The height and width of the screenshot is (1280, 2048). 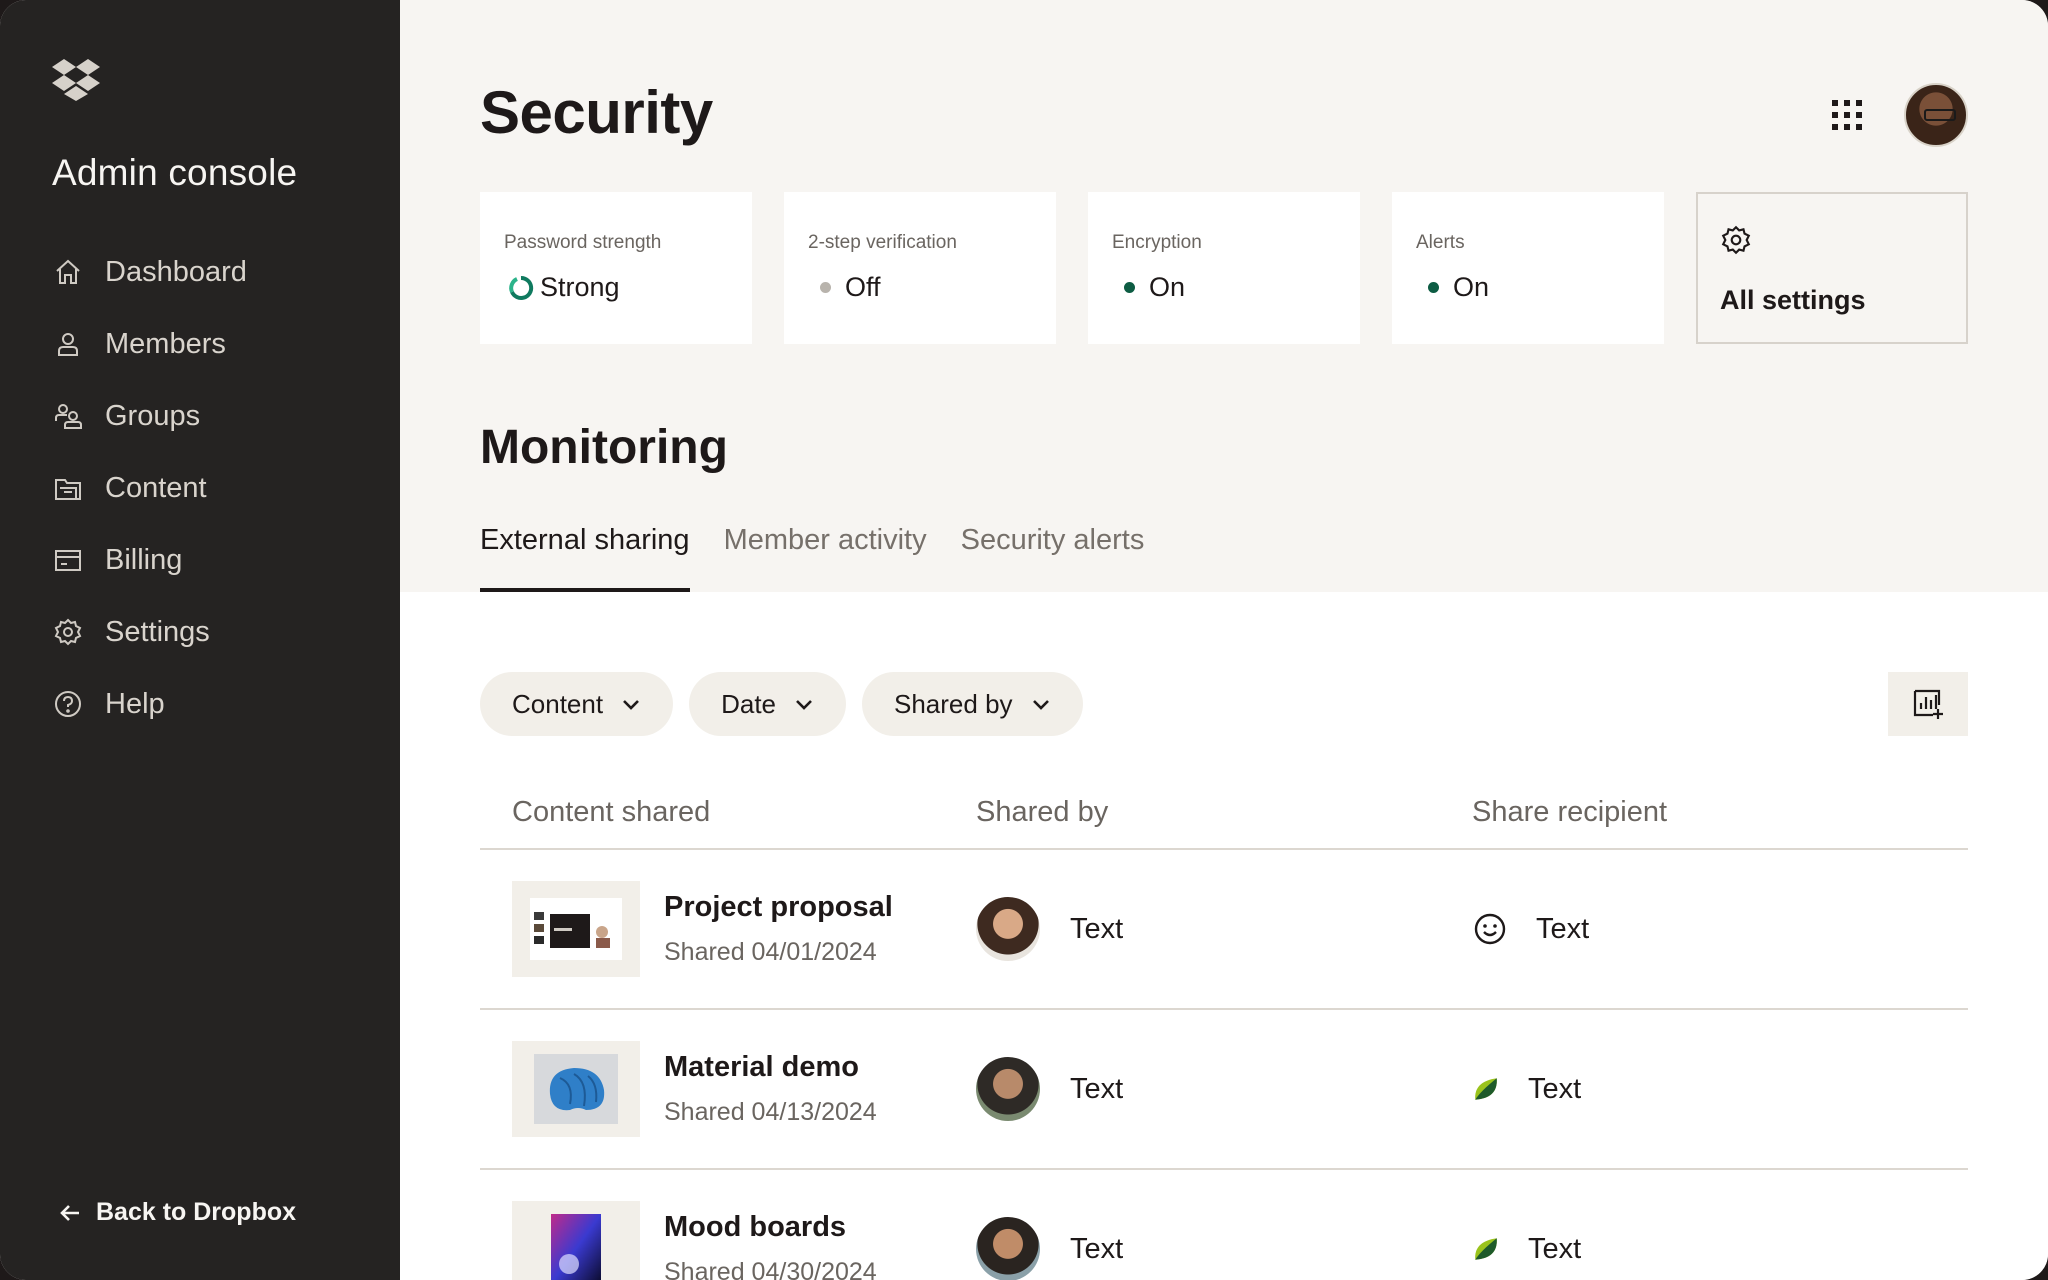 I want to click on content-cell: Mood boards Shared 04/30/2024, so click(x=728, y=1240).